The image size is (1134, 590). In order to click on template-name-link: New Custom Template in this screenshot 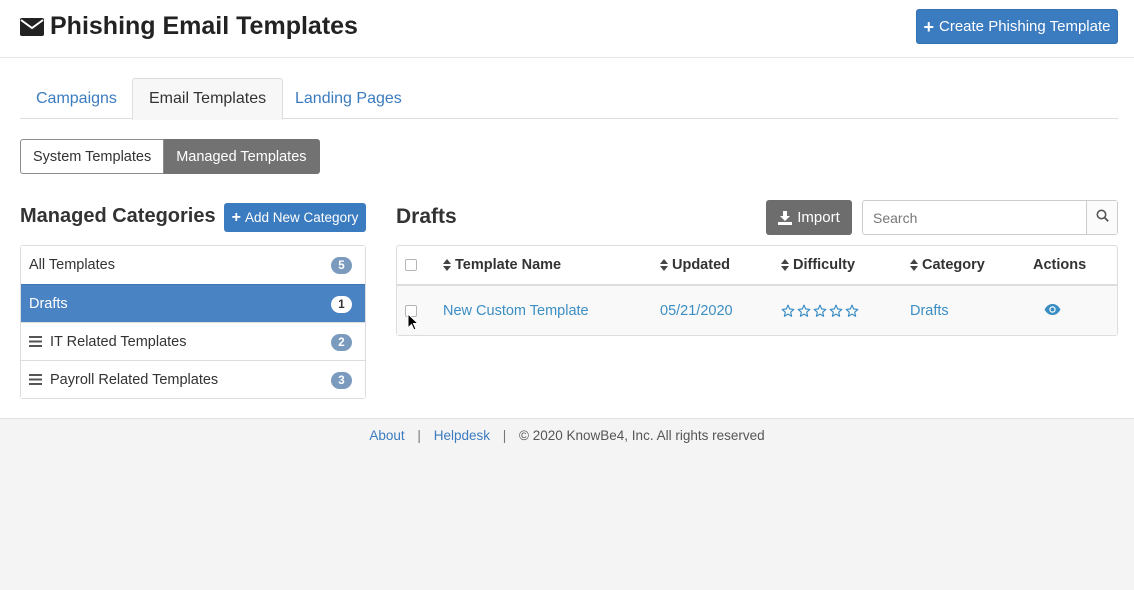, I will do `click(516, 310)`.